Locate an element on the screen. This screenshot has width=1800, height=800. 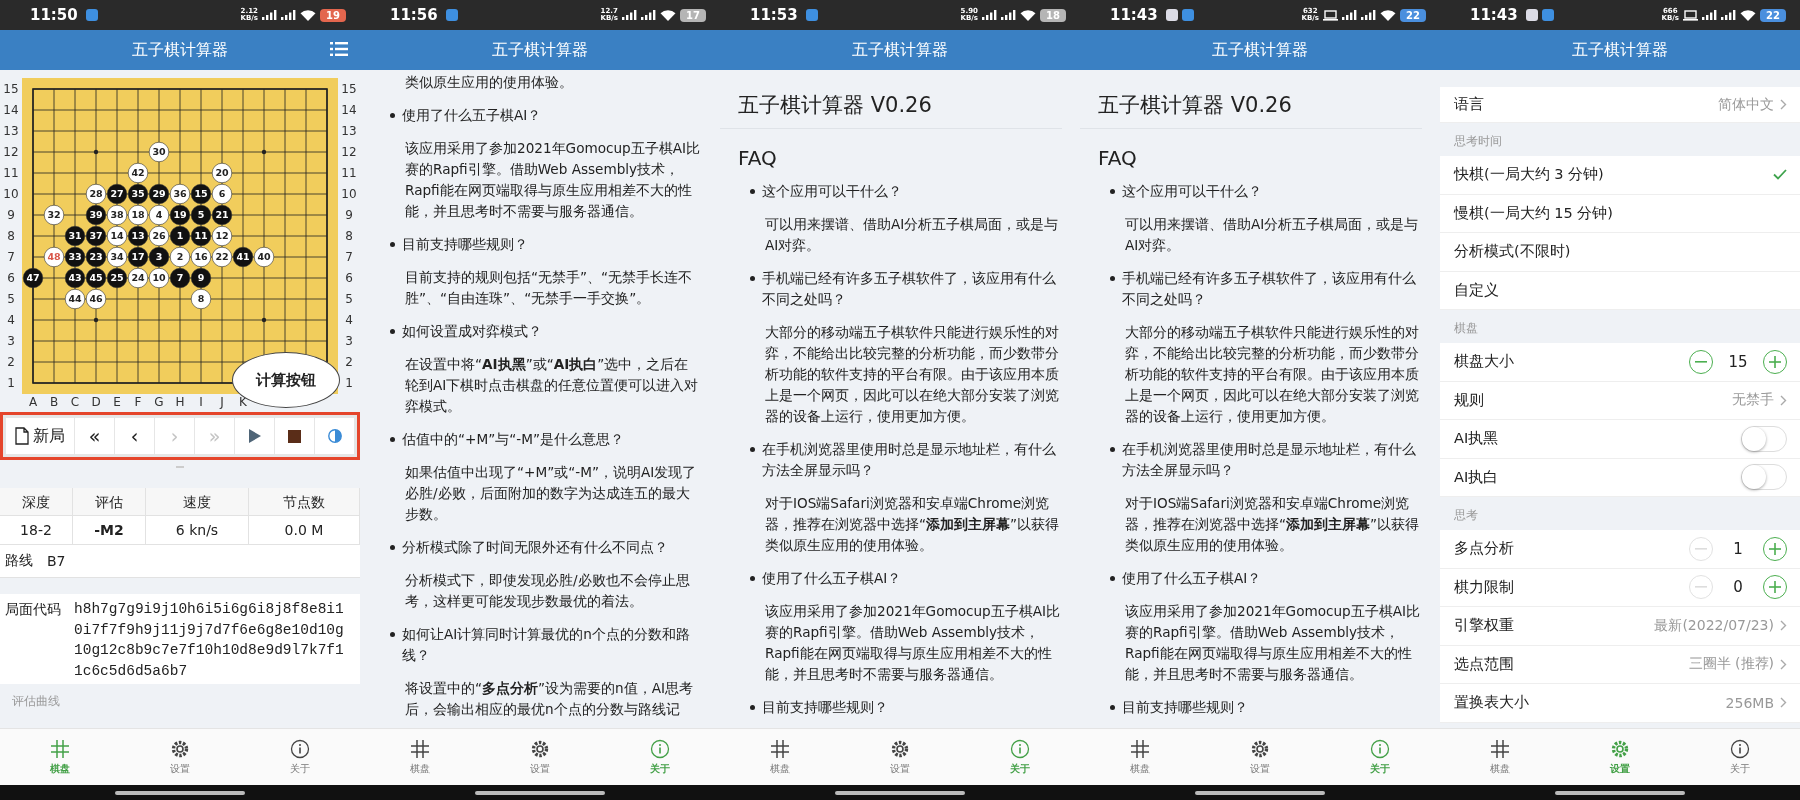
row-label: 4 is located at coordinates (349, 320).